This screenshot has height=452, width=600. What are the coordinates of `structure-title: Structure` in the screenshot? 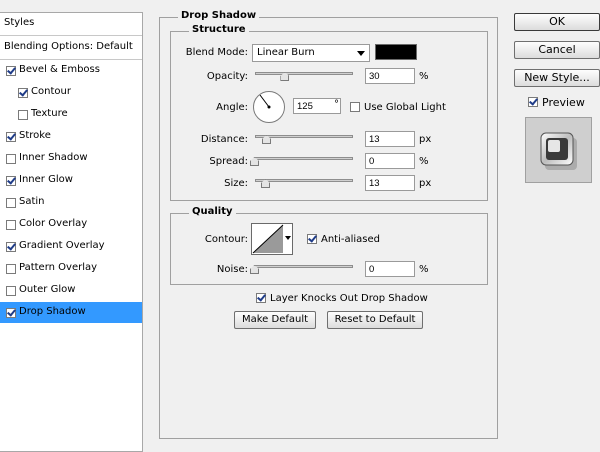 It's located at (219, 29).